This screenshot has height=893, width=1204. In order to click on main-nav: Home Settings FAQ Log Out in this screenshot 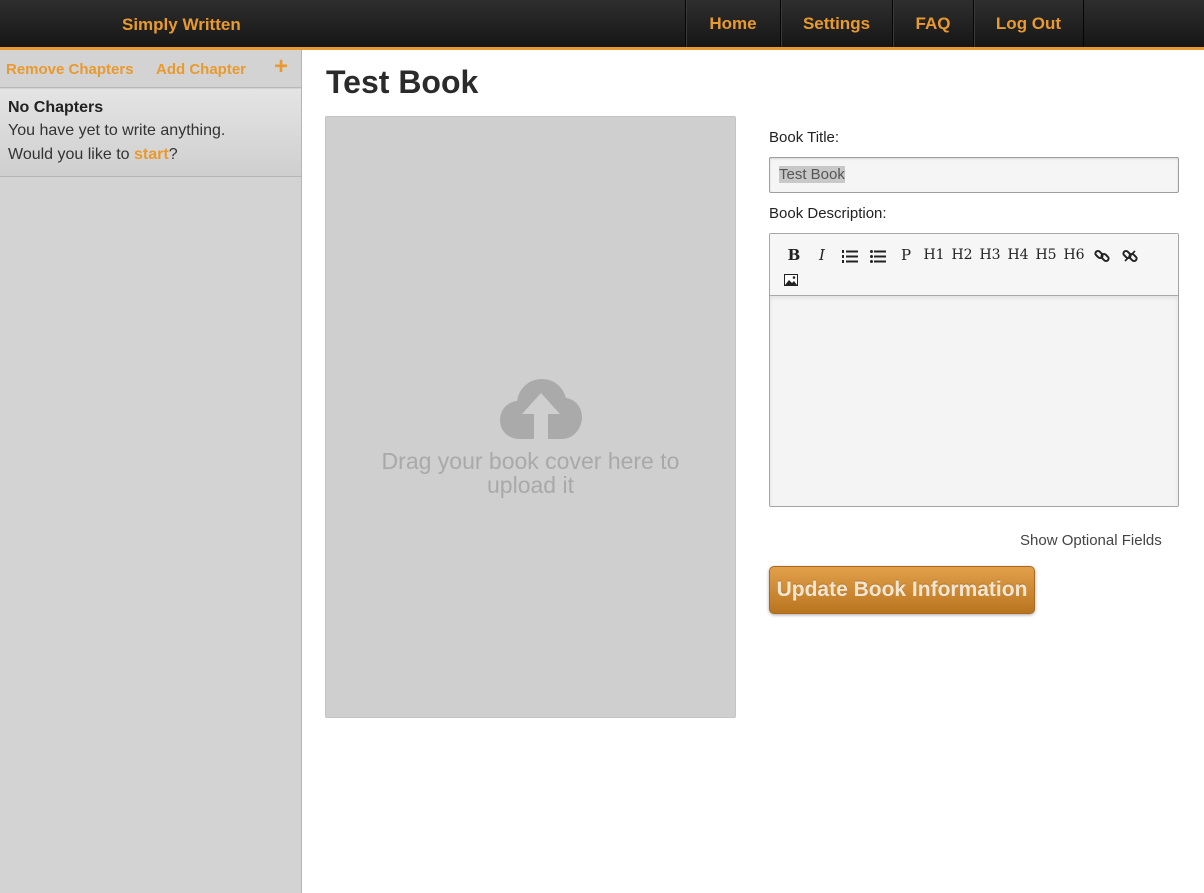, I will do `click(884, 23)`.